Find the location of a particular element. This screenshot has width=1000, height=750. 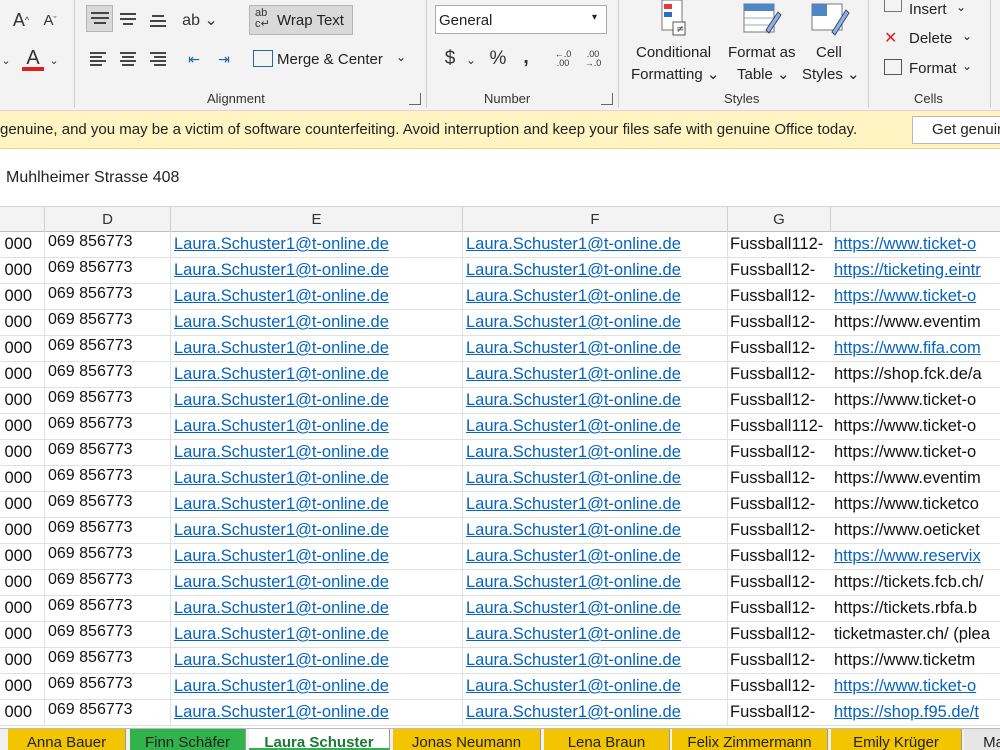

decrease-indent-button: ⇤ is located at coordinates (194, 59).